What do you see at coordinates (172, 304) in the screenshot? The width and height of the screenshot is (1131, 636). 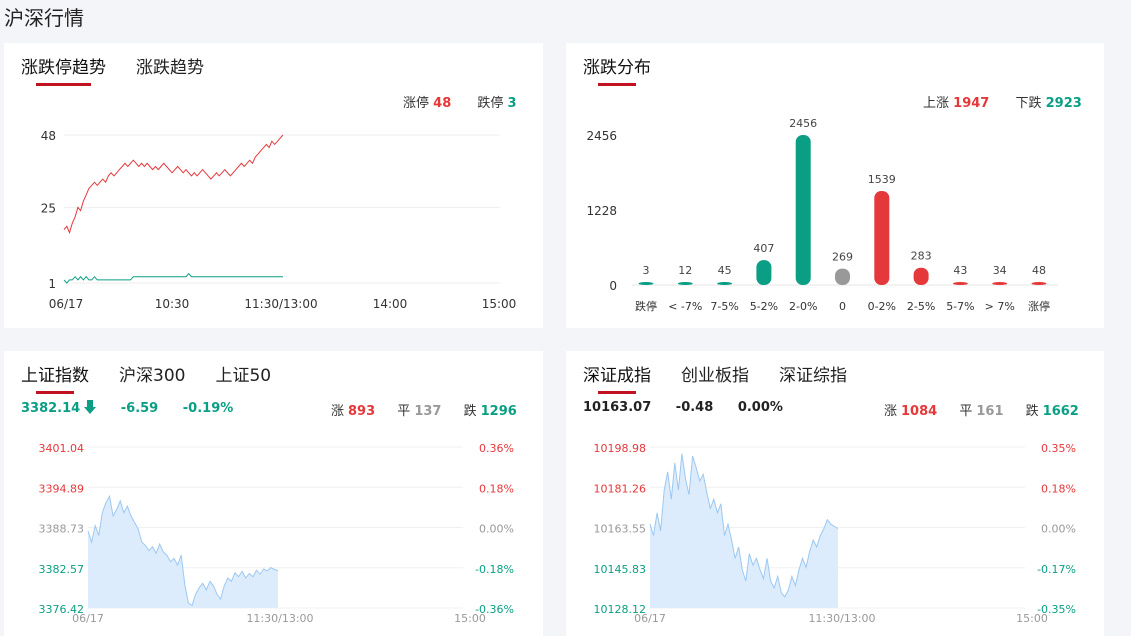 I see `x-tick-label: 10:30` at bounding box center [172, 304].